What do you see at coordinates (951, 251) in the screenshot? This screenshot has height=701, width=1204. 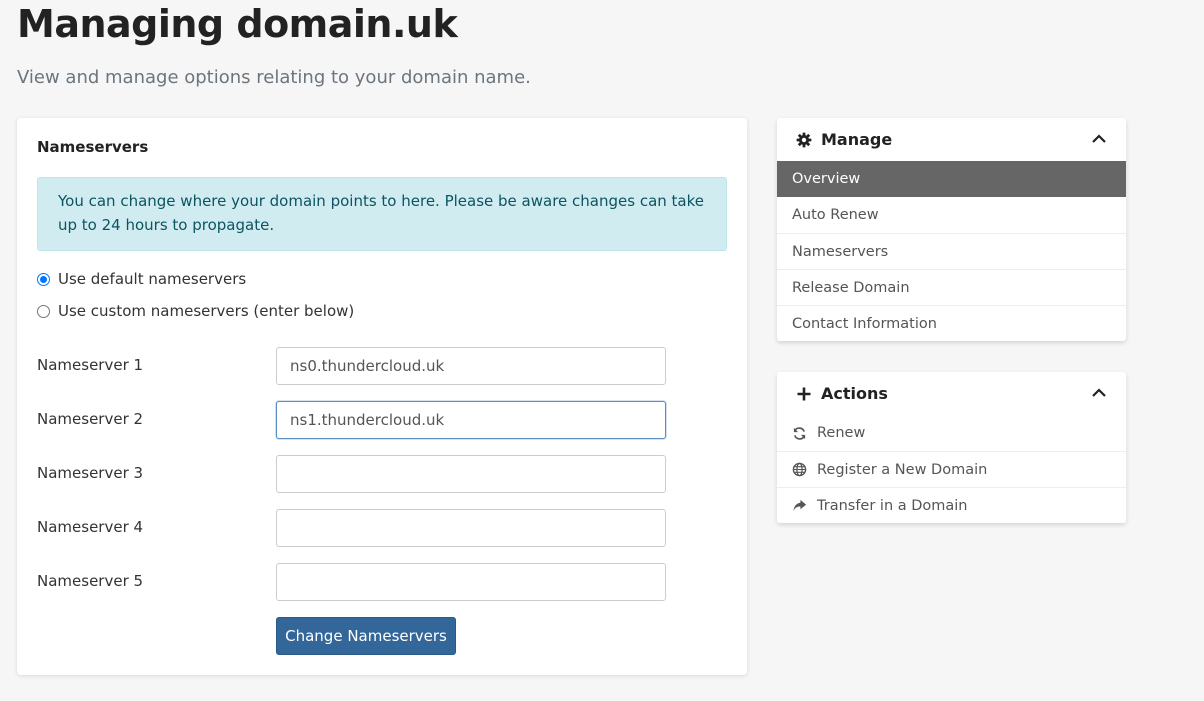 I see `manage-item-nameservers: Nameservers` at bounding box center [951, 251].